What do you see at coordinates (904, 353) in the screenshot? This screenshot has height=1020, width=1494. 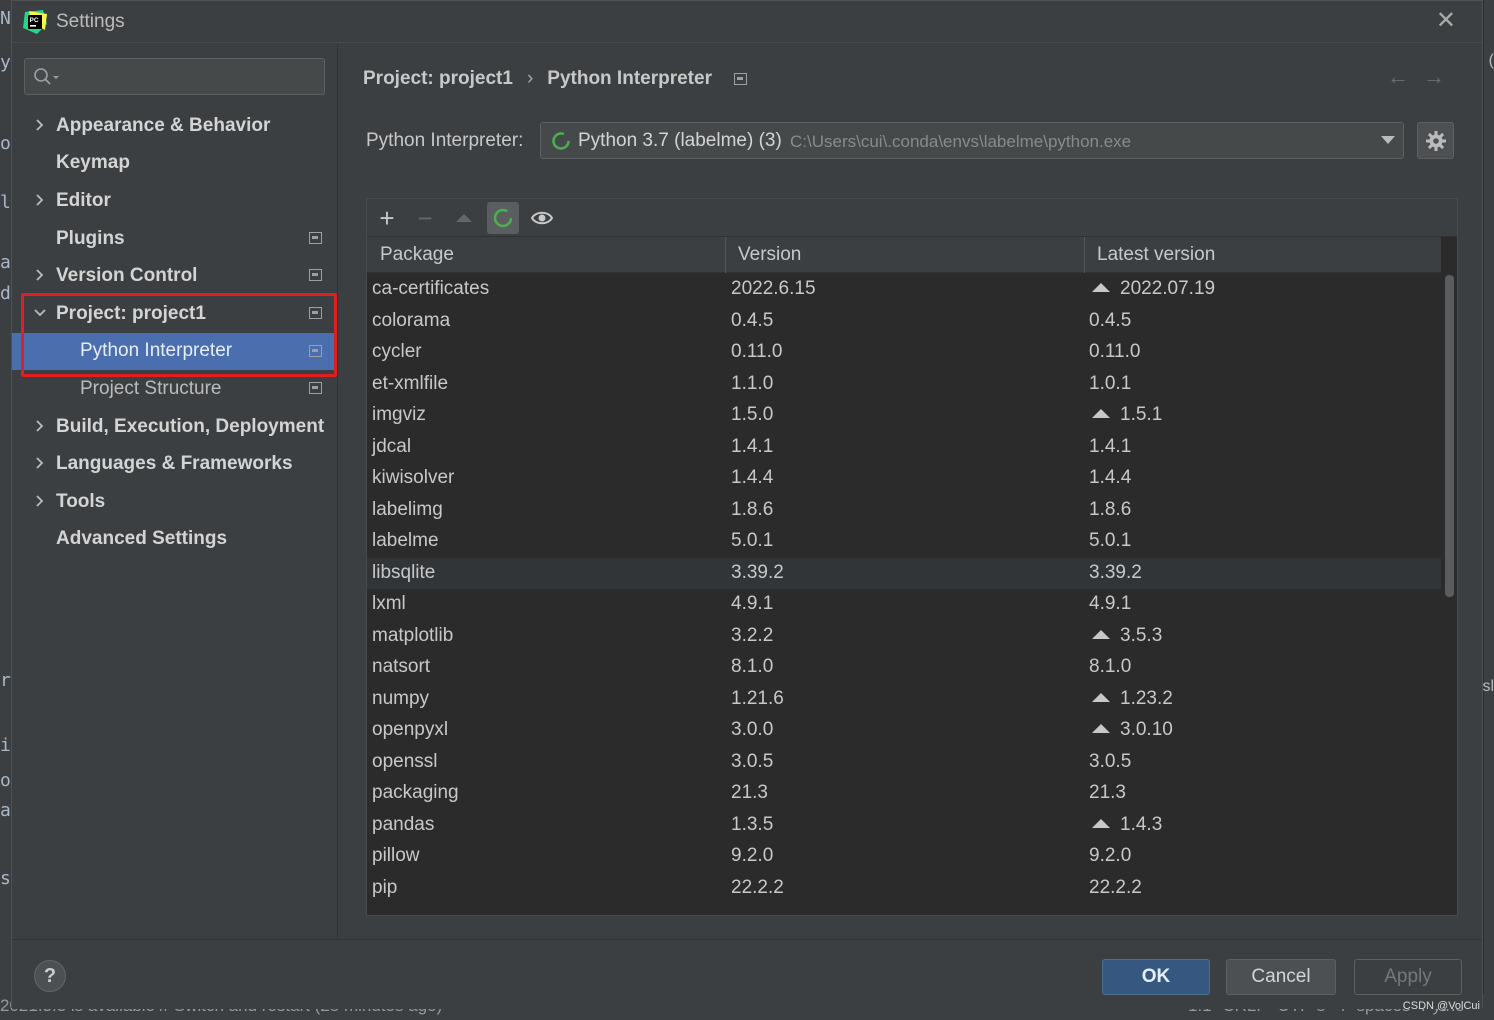 I see `table-row: cycler 0.11.0 0.11.0` at bounding box center [904, 353].